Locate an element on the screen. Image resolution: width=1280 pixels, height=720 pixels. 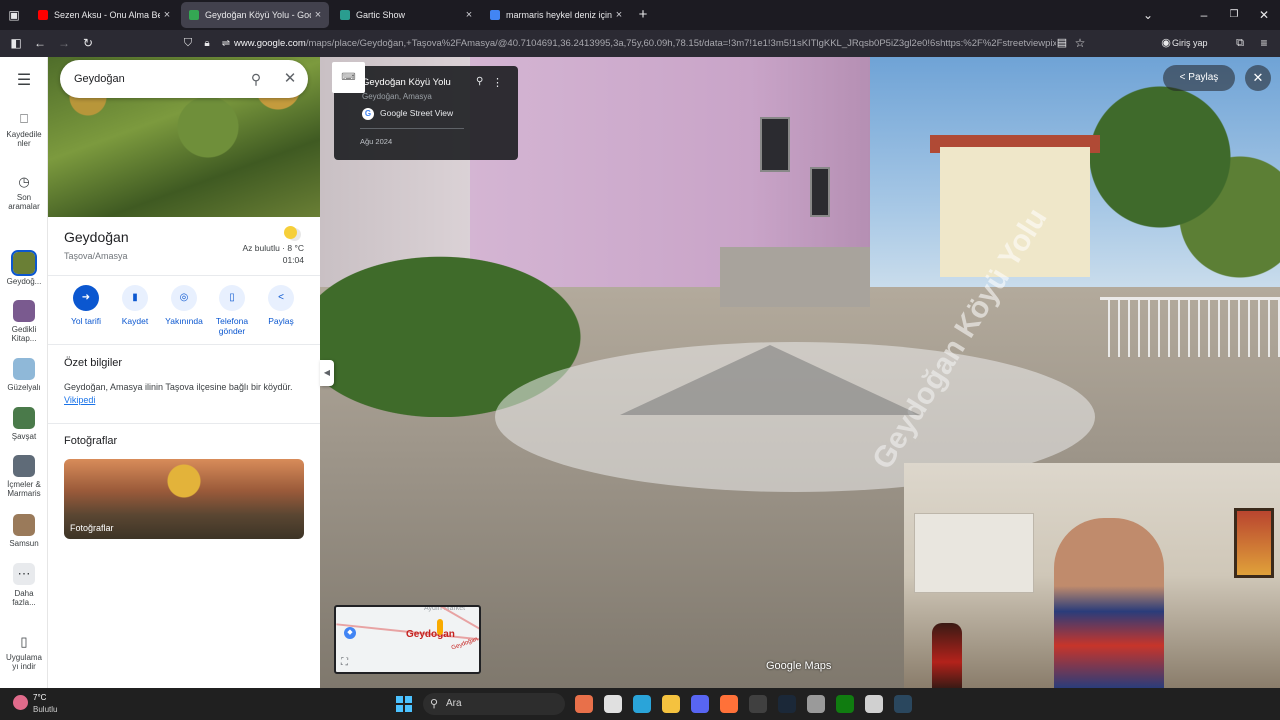
sign-in-label: Giriş yap is located at coordinates (1190, 43).